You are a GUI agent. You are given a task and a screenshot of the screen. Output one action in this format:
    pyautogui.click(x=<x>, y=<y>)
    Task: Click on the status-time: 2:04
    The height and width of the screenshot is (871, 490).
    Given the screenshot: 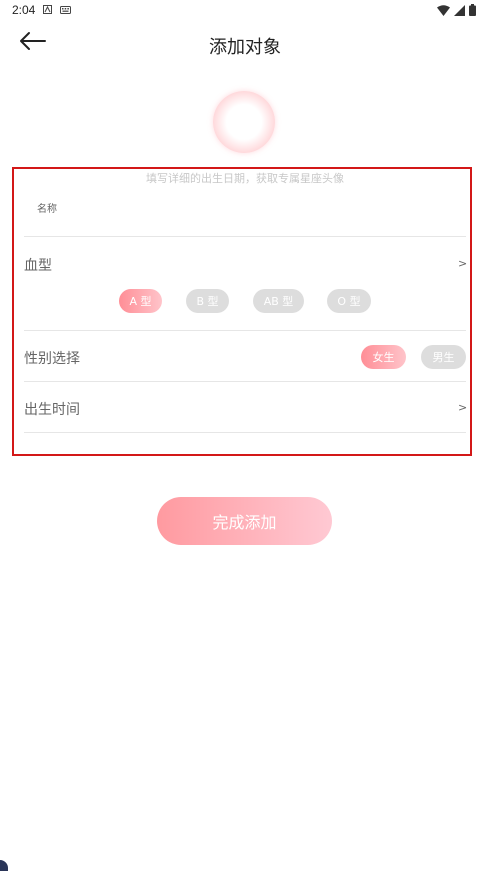 What is the action you would take?
    pyautogui.click(x=24, y=10)
    